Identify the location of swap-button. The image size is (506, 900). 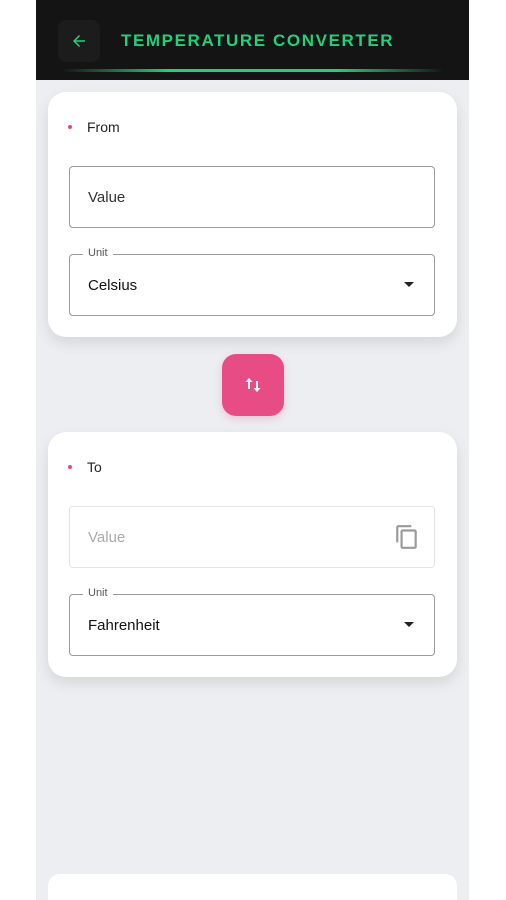
(253, 385).